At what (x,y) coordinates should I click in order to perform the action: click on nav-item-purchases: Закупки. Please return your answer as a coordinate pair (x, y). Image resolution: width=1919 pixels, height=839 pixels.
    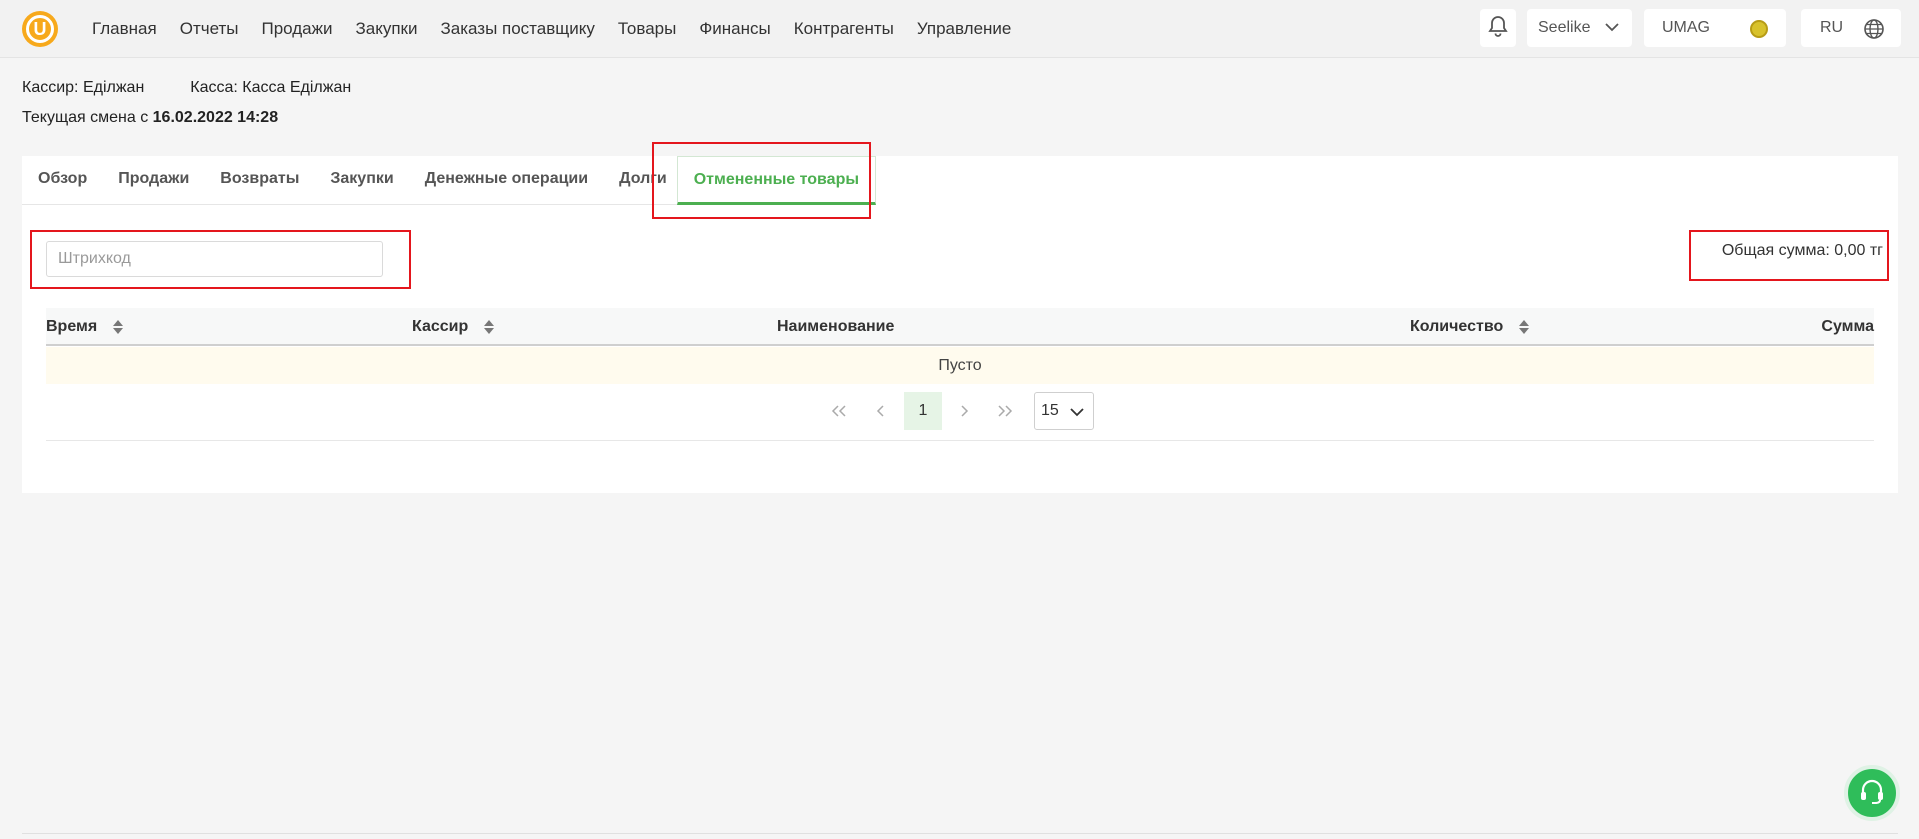
    Looking at the image, I should click on (386, 29).